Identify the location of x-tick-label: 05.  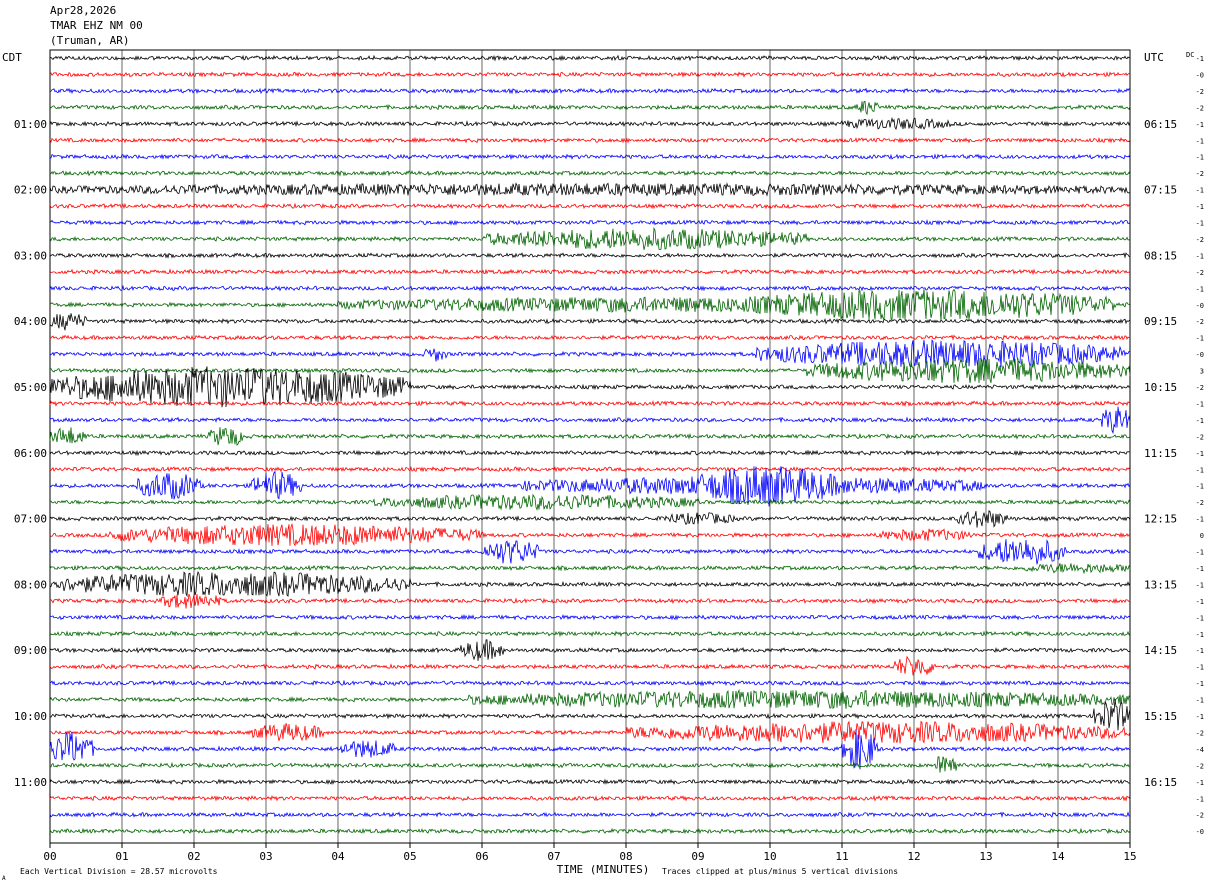
(409, 856).